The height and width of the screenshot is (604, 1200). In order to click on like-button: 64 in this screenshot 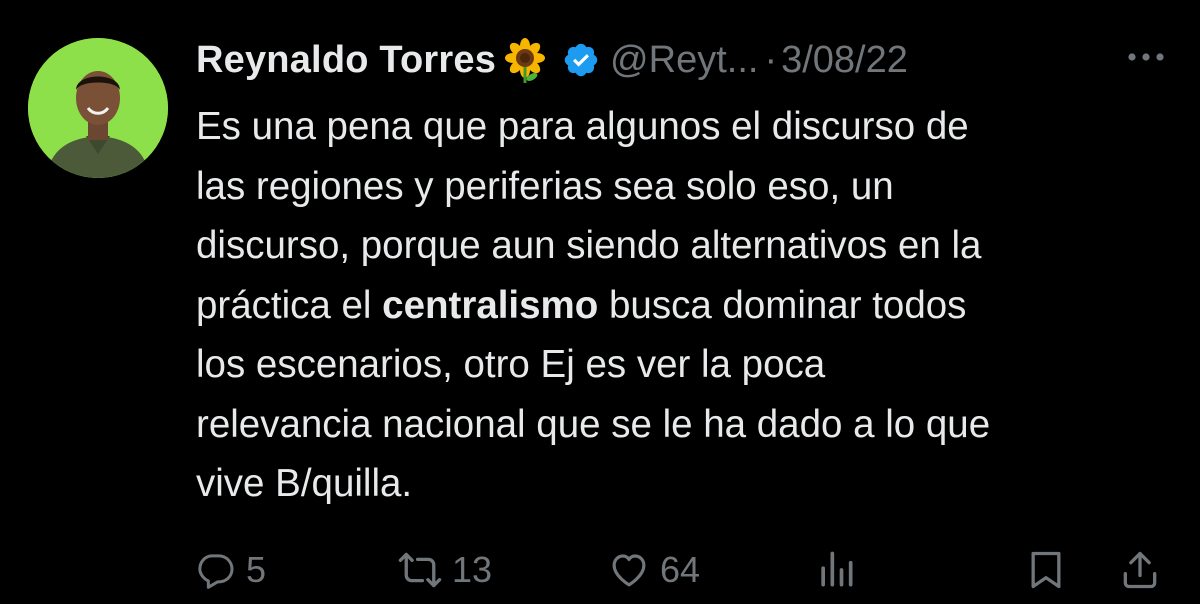, I will do `click(654, 570)`.